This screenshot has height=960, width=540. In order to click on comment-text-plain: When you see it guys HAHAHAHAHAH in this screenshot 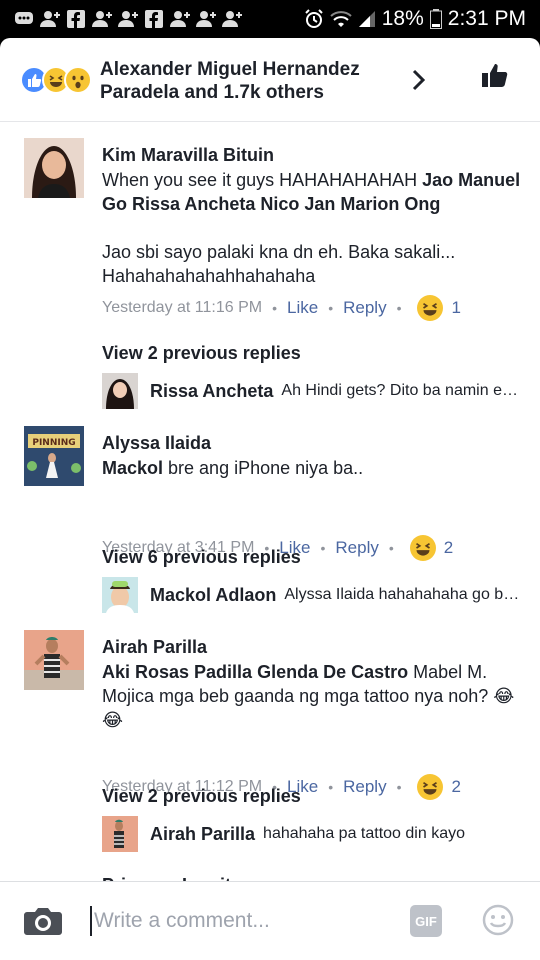, I will do `click(262, 180)`.